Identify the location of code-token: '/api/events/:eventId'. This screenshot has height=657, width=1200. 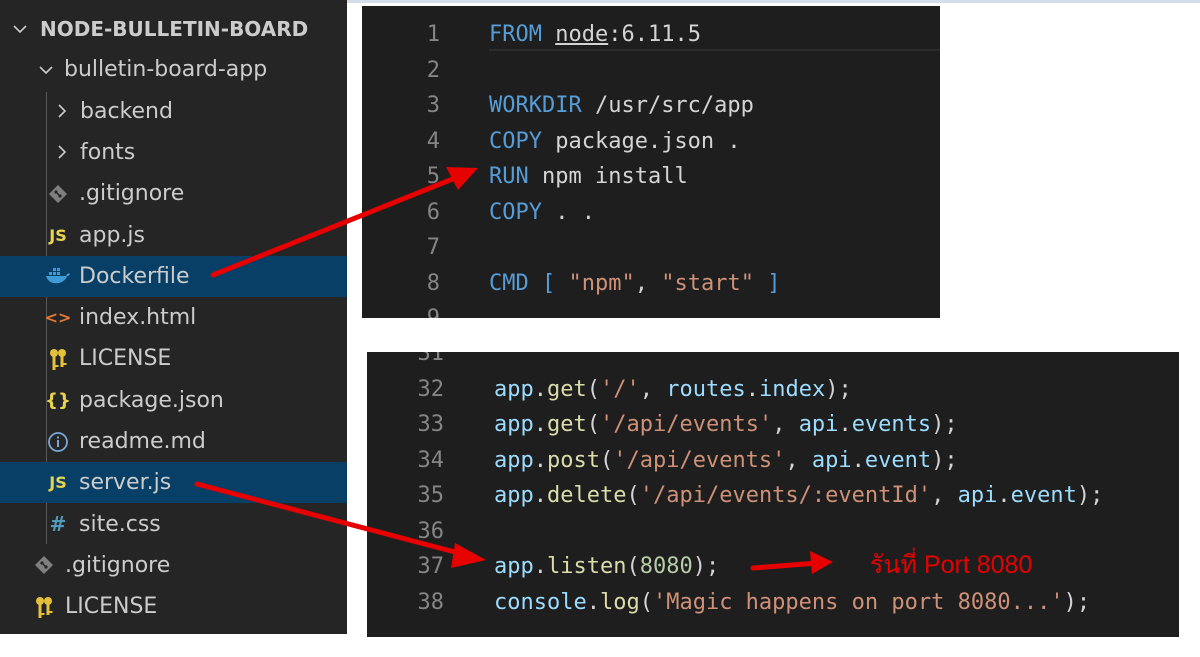
(785, 495).